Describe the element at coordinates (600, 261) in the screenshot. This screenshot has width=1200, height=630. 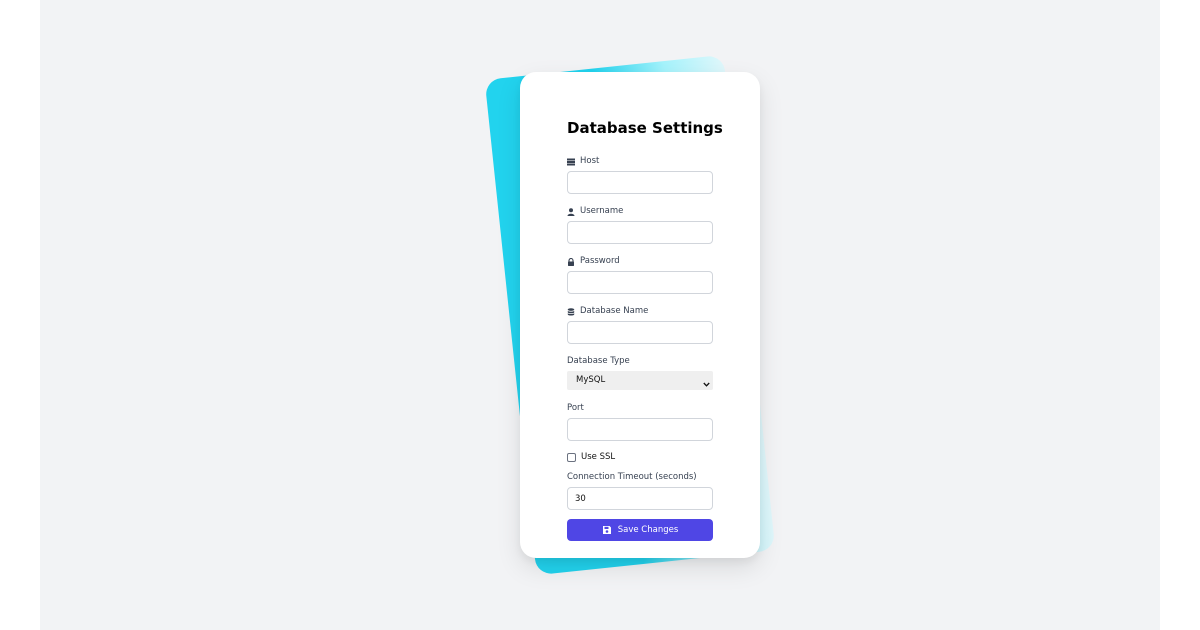
I see `password-label-text: Password` at that location.